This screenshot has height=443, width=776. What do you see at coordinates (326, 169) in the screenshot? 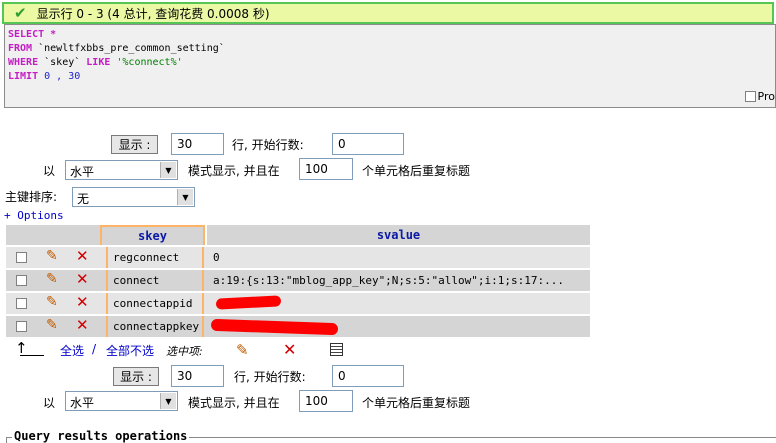
I see `repeat-header-input-top: 100` at bounding box center [326, 169].